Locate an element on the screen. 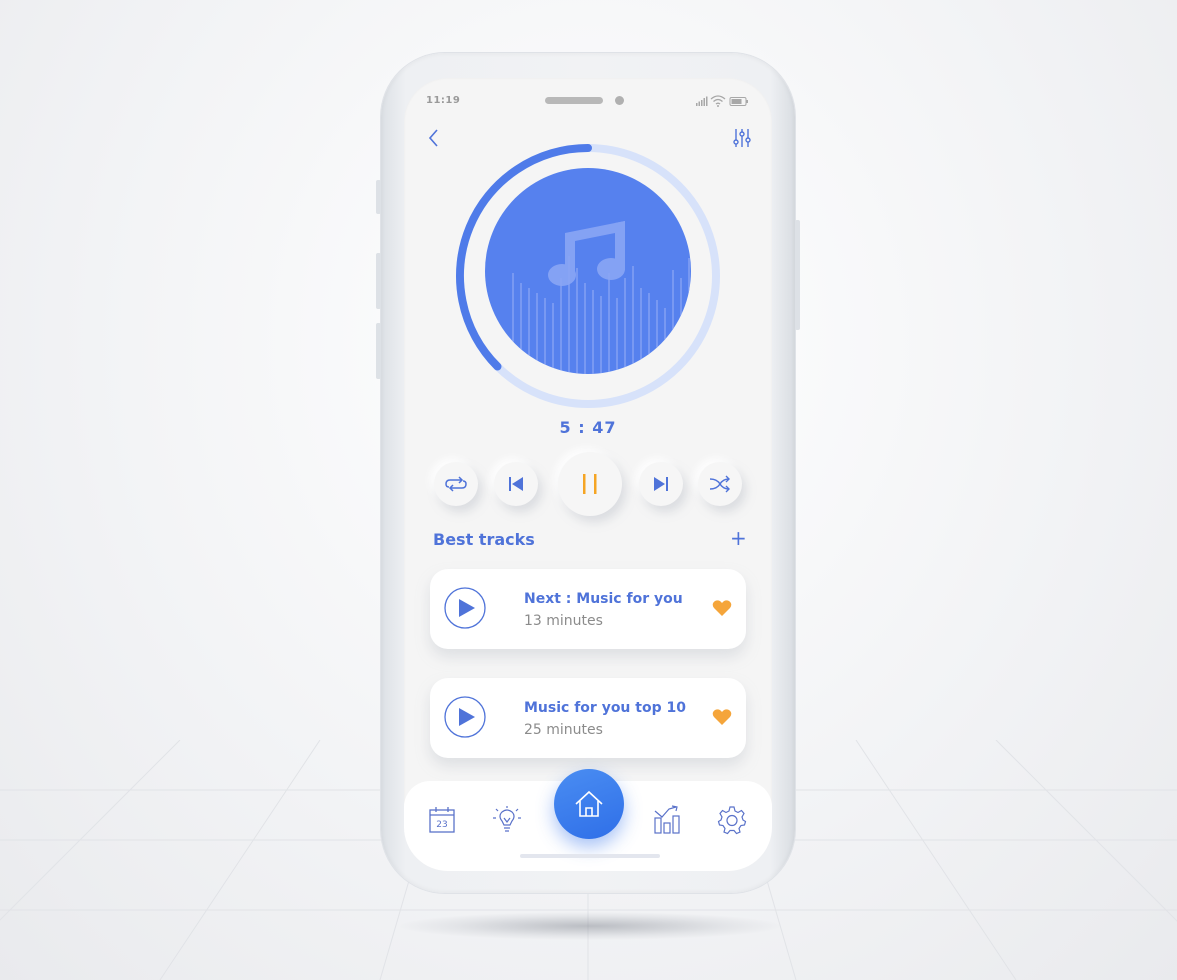  pause-icon is located at coordinates (590, 484).